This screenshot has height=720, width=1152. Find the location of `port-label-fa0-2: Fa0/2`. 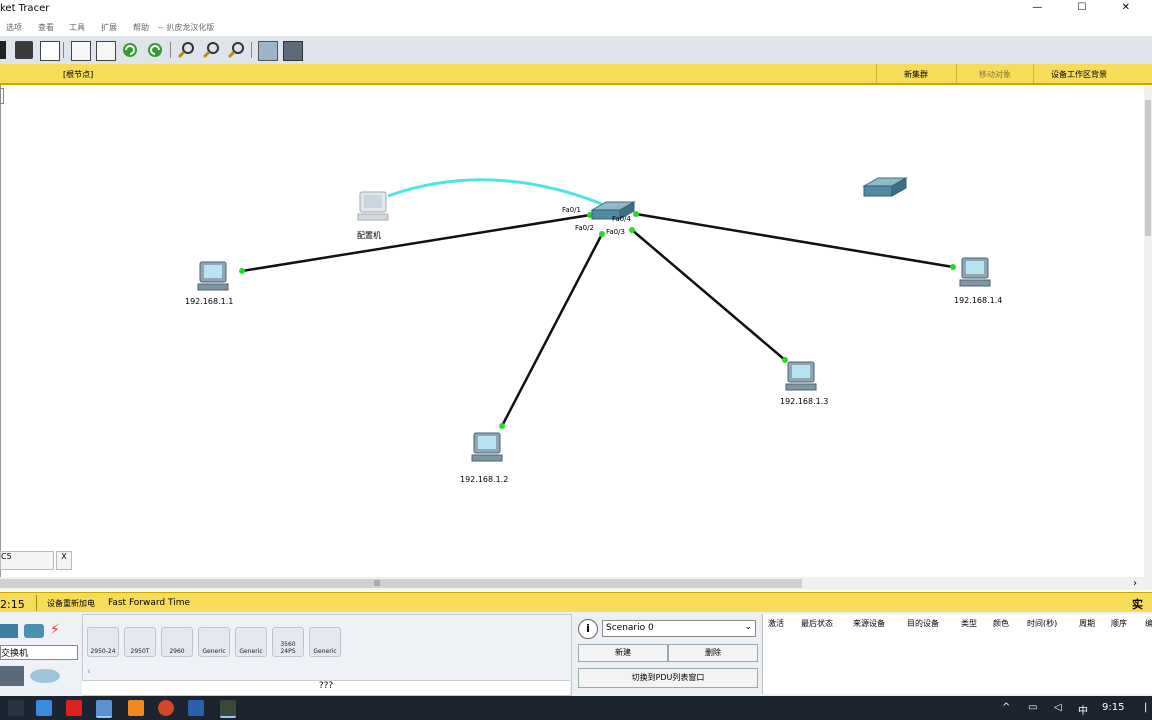

port-label-fa0-2: Fa0/2 is located at coordinates (584, 228).